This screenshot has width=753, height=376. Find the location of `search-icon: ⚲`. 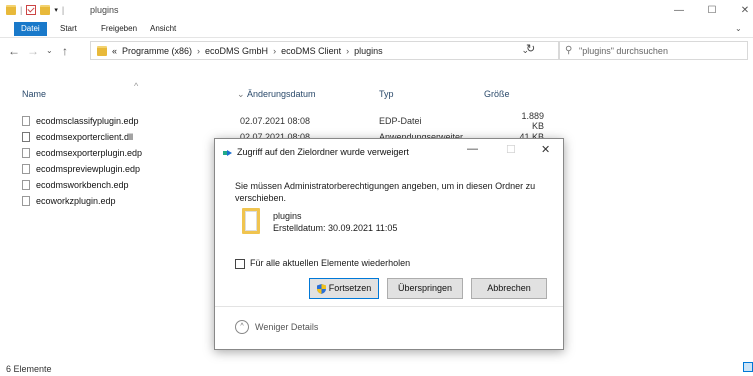

search-icon: ⚲ is located at coordinates (569, 50).